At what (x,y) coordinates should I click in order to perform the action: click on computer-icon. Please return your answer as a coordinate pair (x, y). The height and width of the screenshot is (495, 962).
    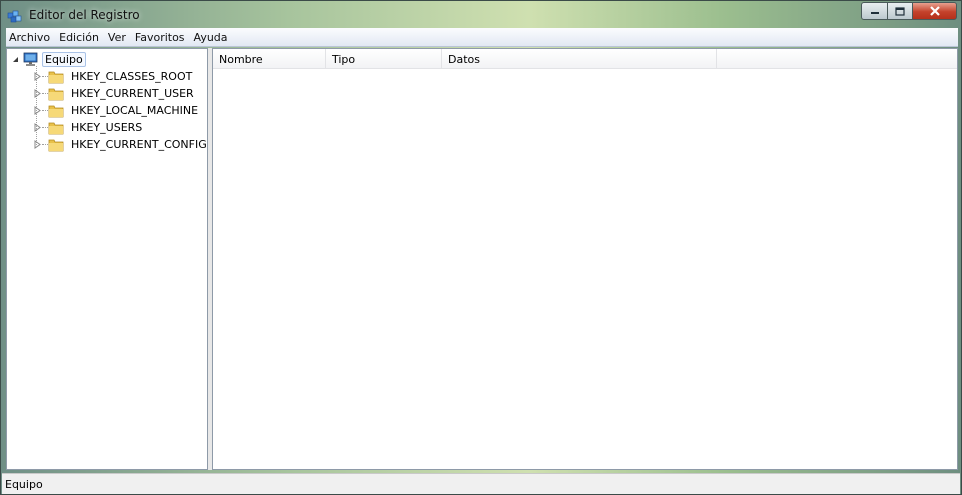
    Looking at the image, I should click on (30, 59).